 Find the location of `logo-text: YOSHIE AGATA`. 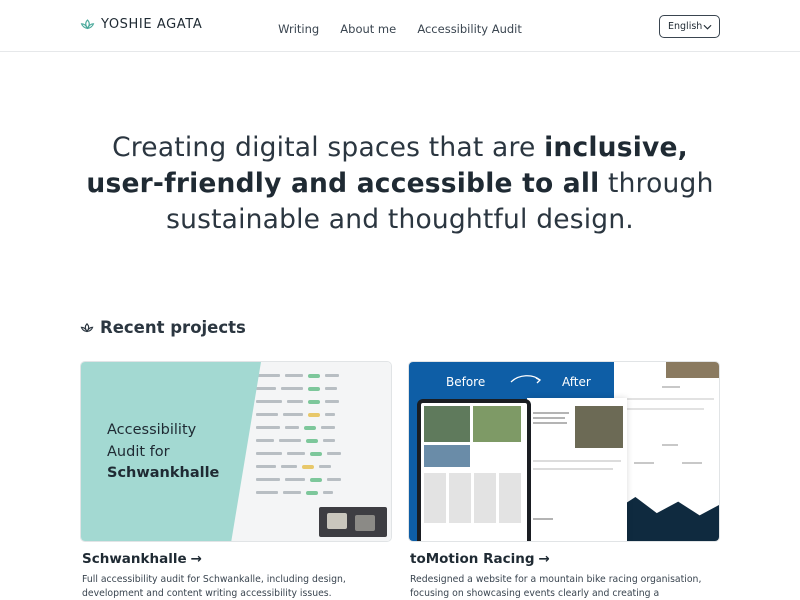

logo-text: YOSHIE AGATA is located at coordinates (152, 24).